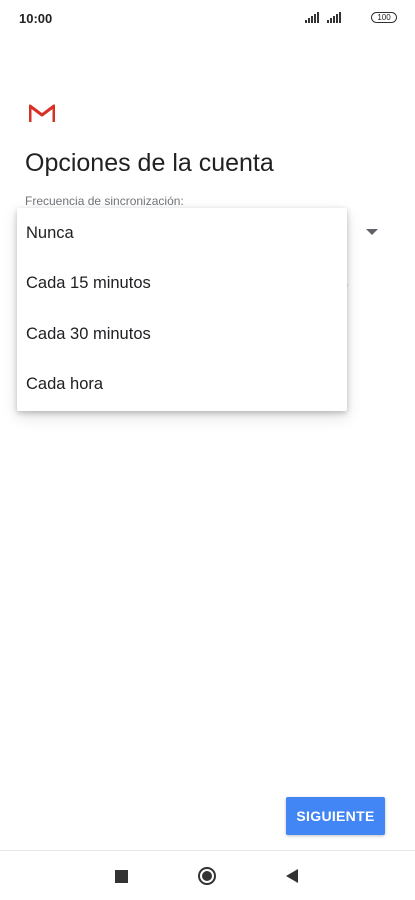 This screenshot has height=900, width=415. I want to click on menu-item-never: Nunca, so click(182, 233).